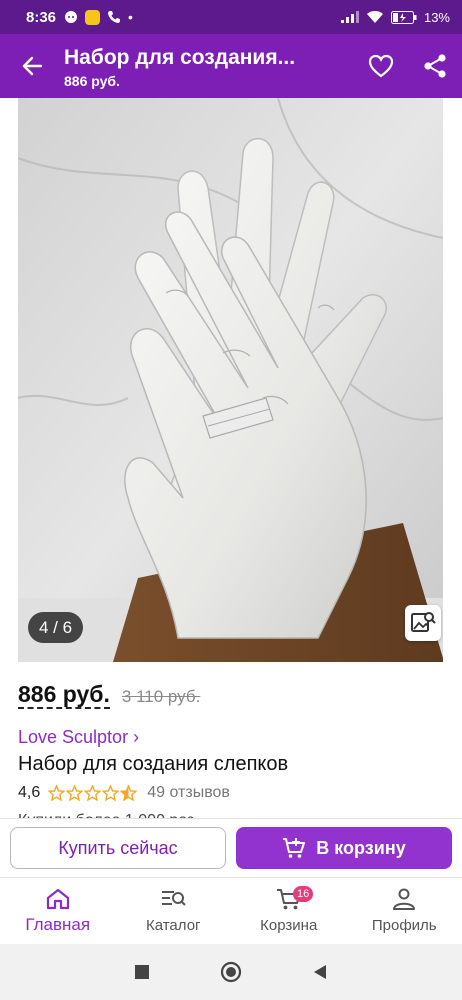  I want to click on image-search-icon, so click(423, 622).